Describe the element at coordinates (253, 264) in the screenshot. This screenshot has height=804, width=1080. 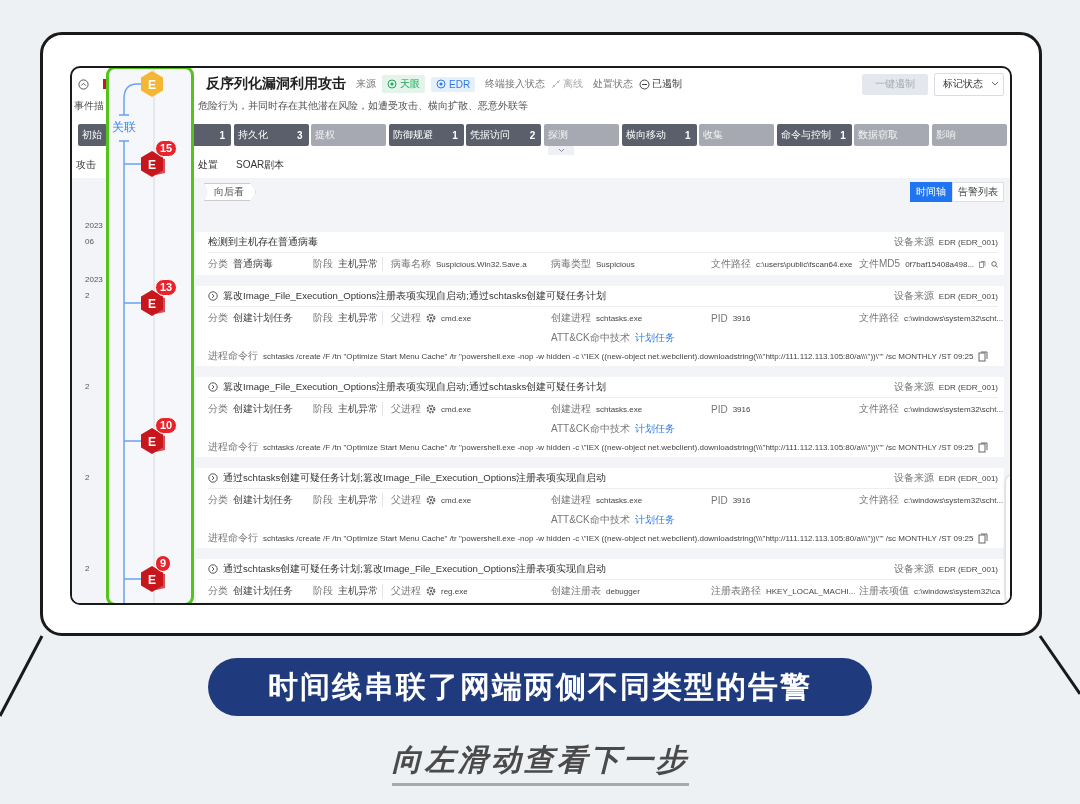
I see `field-value: 普通病毒` at that location.